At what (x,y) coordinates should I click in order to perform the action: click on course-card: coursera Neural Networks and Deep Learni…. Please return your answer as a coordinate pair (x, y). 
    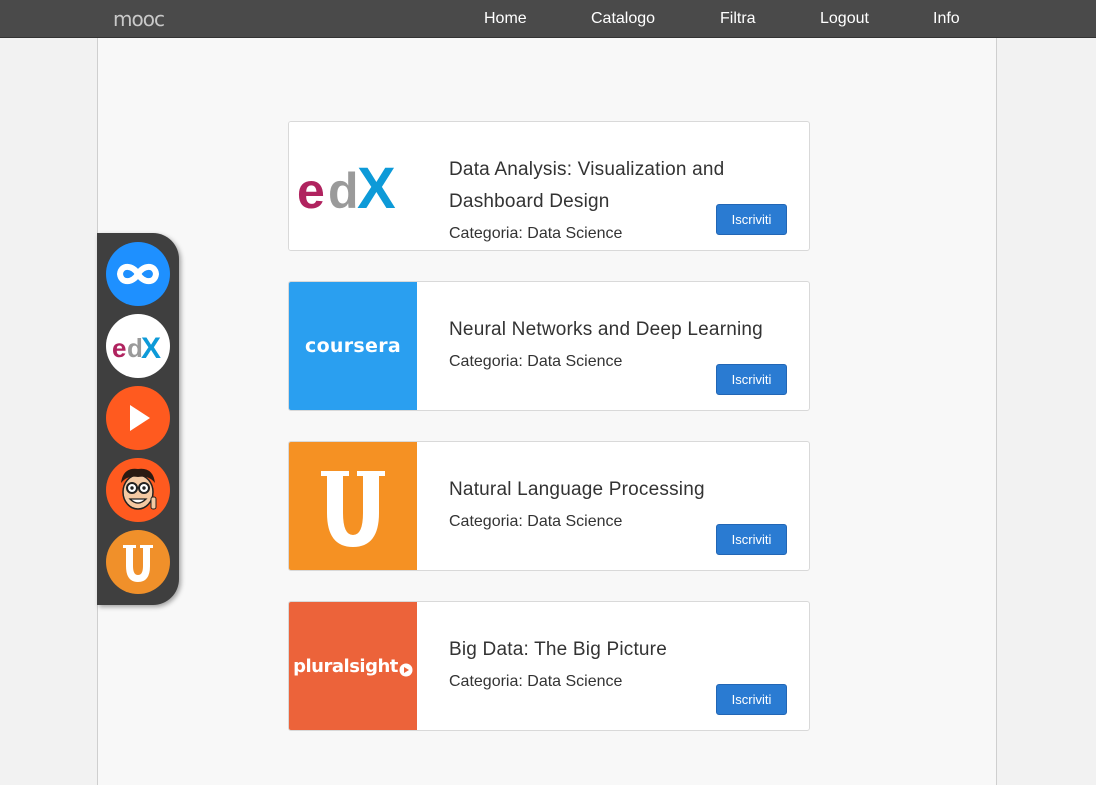
    Looking at the image, I should click on (549, 346).